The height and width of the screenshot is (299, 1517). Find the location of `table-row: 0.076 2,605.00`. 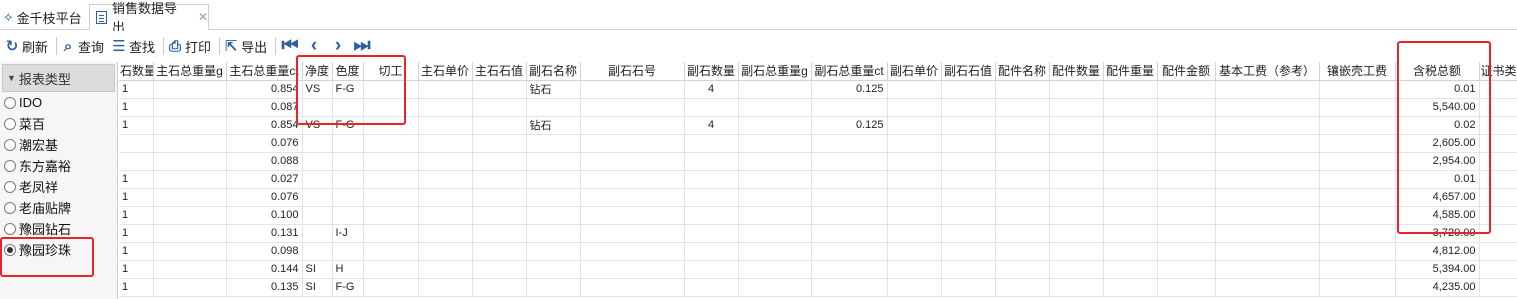

table-row: 0.076 2,605.00 is located at coordinates (818, 143).